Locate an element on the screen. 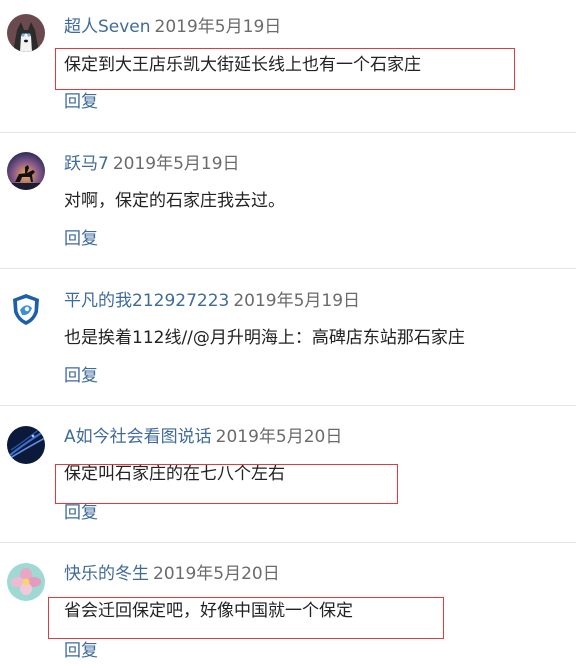 The width and height of the screenshot is (576, 664). comment-text: 保定到大王店乐凯大街延长线上也有一个石家庄 is located at coordinates (242, 65).